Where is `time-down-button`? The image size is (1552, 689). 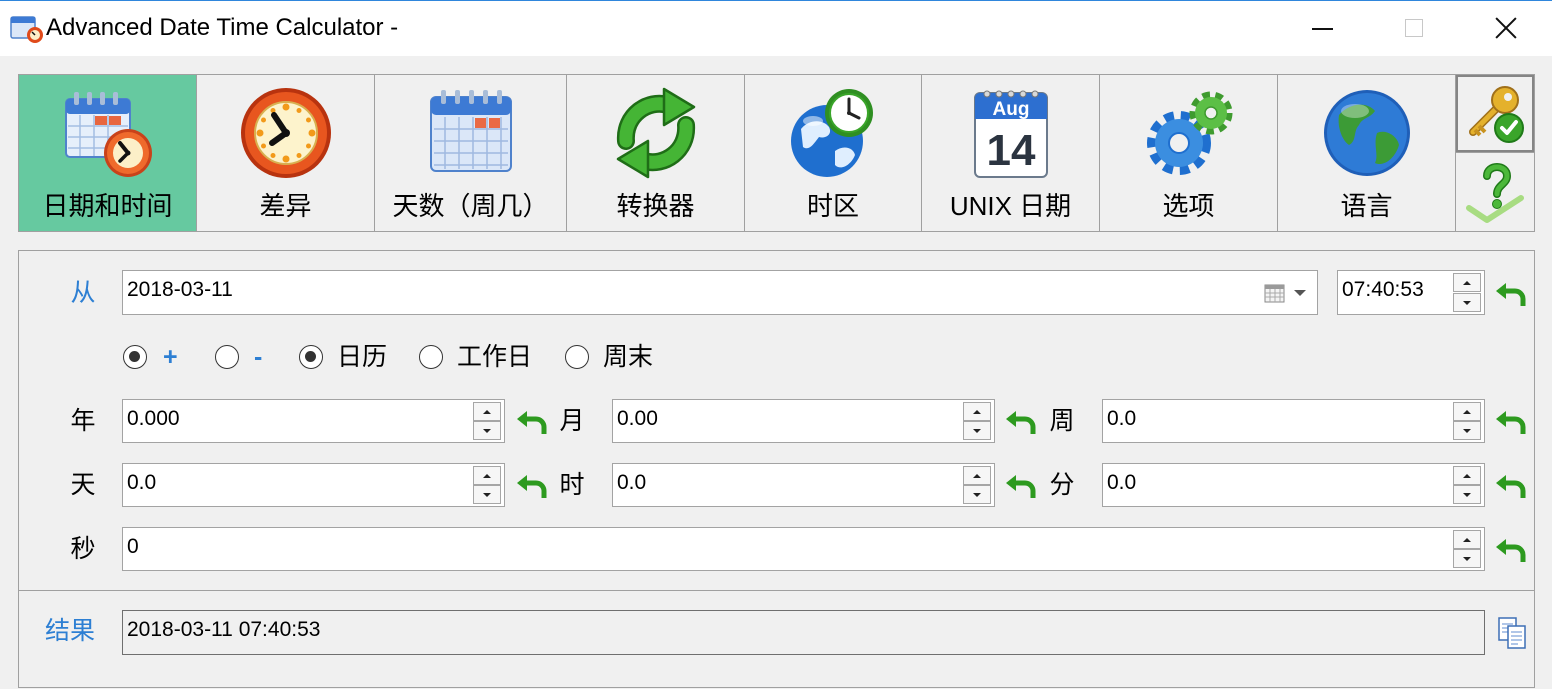
time-down-button is located at coordinates (1467, 302).